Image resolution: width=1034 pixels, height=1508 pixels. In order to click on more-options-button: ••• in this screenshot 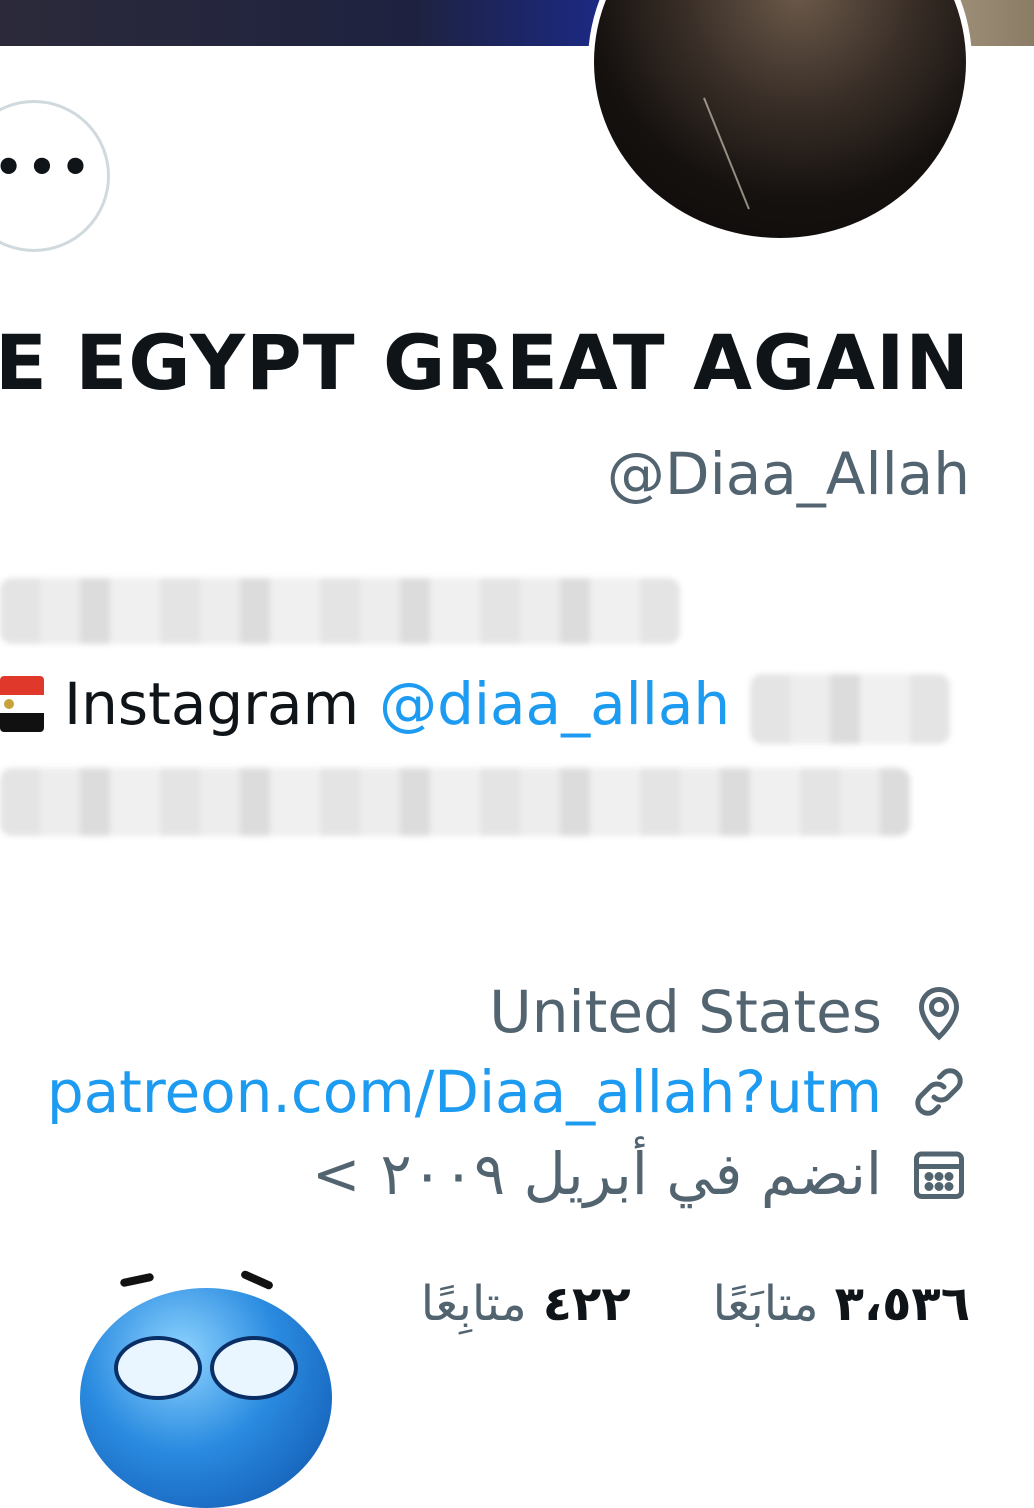, I will do `click(55, 176)`.